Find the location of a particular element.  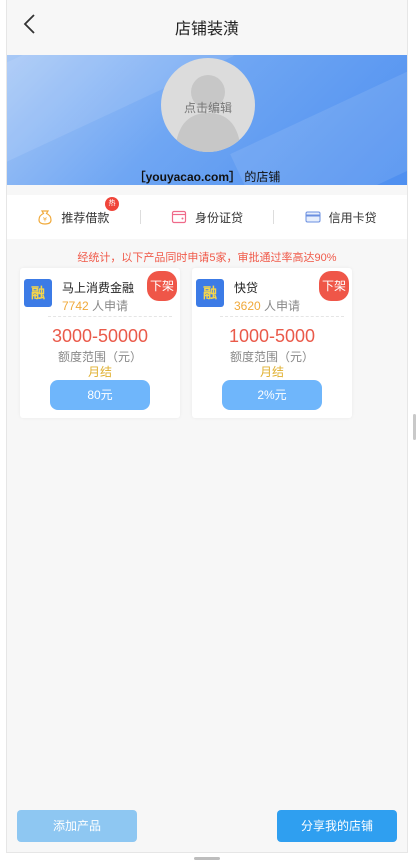

applicant-number: 3620 is located at coordinates (247, 306).